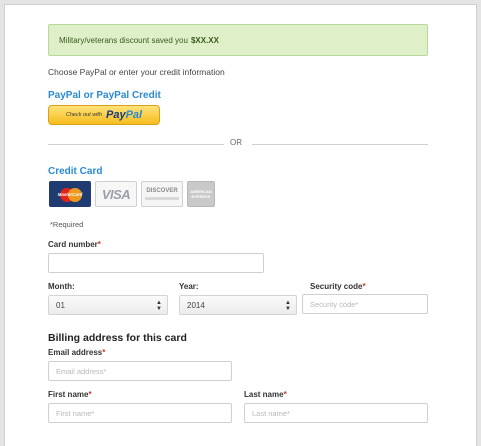 The width and height of the screenshot is (481, 446). What do you see at coordinates (104, 115) in the screenshot?
I see `paypal-checkout-button: Check out with PayPal` at bounding box center [104, 115].